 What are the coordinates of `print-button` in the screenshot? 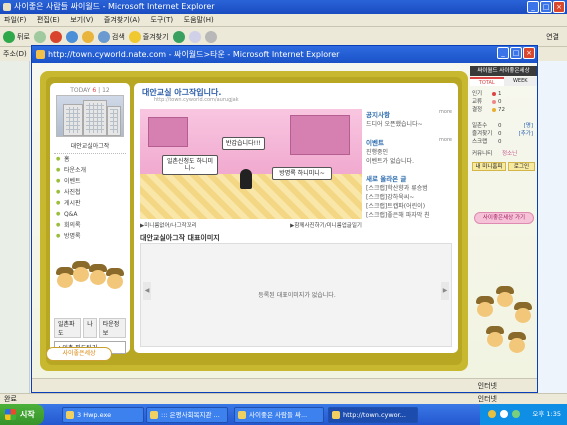 It's located at (210, 36).